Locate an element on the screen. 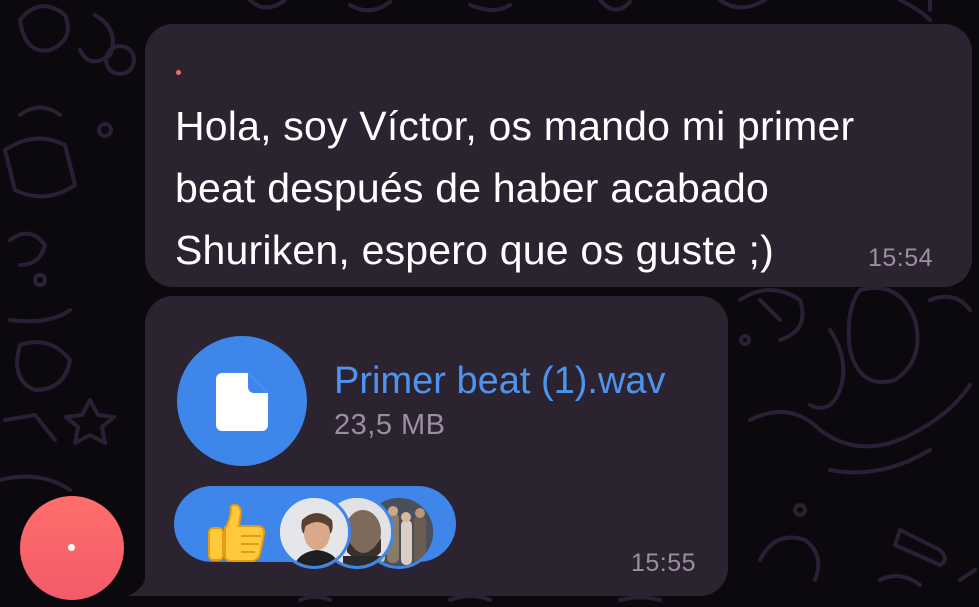 This screenshot has width=979, height=607. sender-avatar is located at coordinates (72, 548).